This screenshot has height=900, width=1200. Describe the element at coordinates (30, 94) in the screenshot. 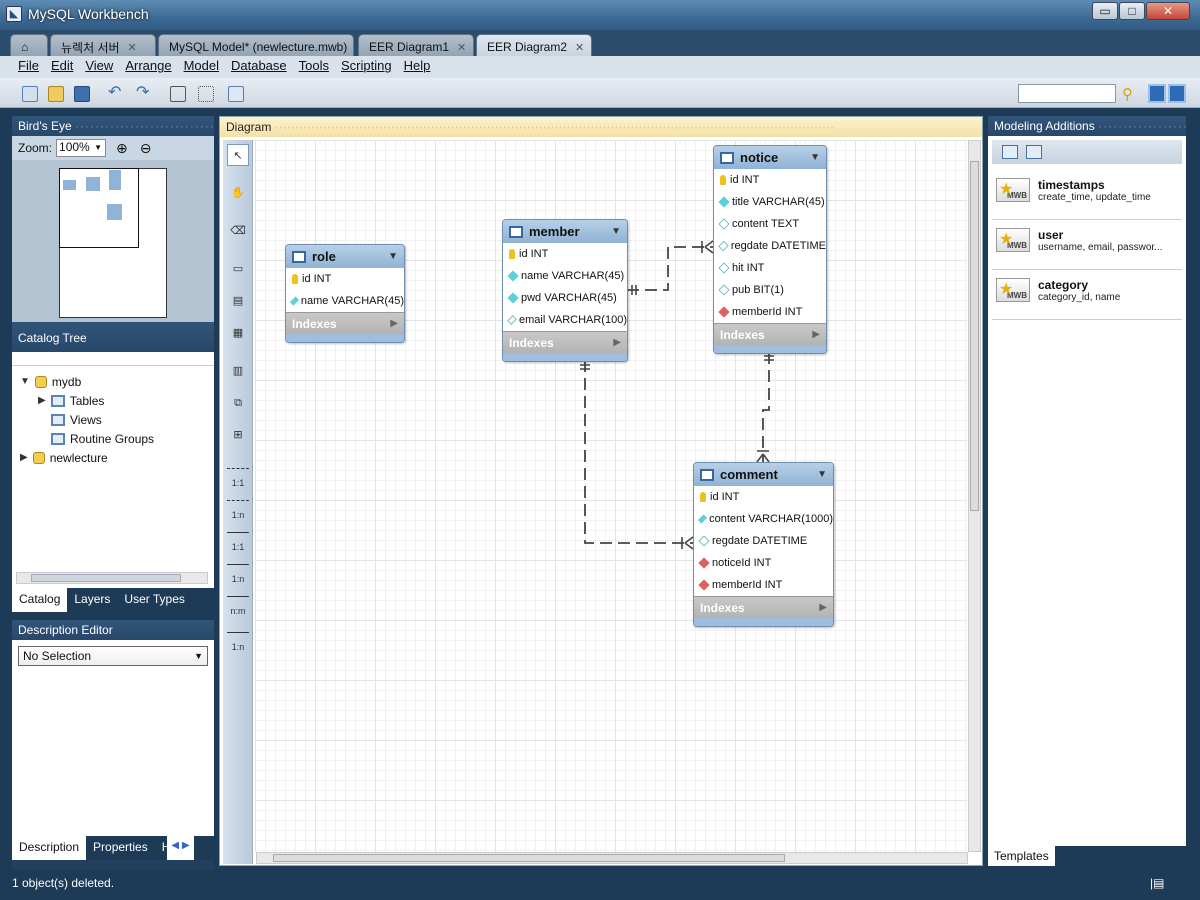

I see `new-model-icon` at that location.